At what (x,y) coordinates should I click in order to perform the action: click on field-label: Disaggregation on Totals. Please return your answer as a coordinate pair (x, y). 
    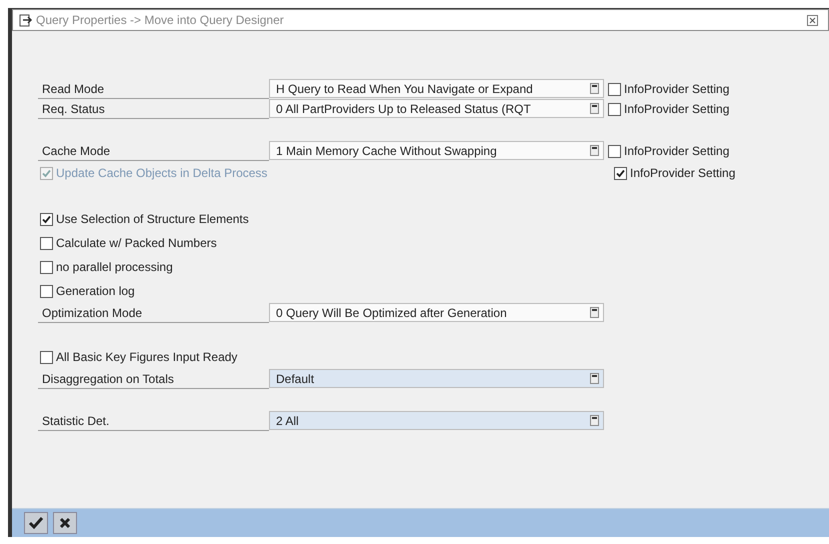
    Looking at the image, I should click on (153, 379).